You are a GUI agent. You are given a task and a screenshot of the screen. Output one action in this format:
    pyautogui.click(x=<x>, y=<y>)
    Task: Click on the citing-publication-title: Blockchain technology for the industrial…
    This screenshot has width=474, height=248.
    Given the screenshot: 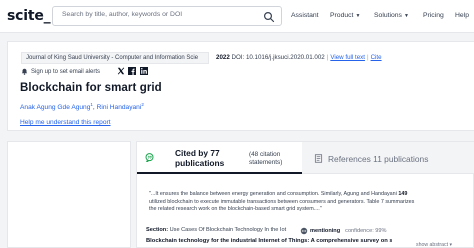 What is the action you would take?
    pyautogui.click(x=269, y=241)
    